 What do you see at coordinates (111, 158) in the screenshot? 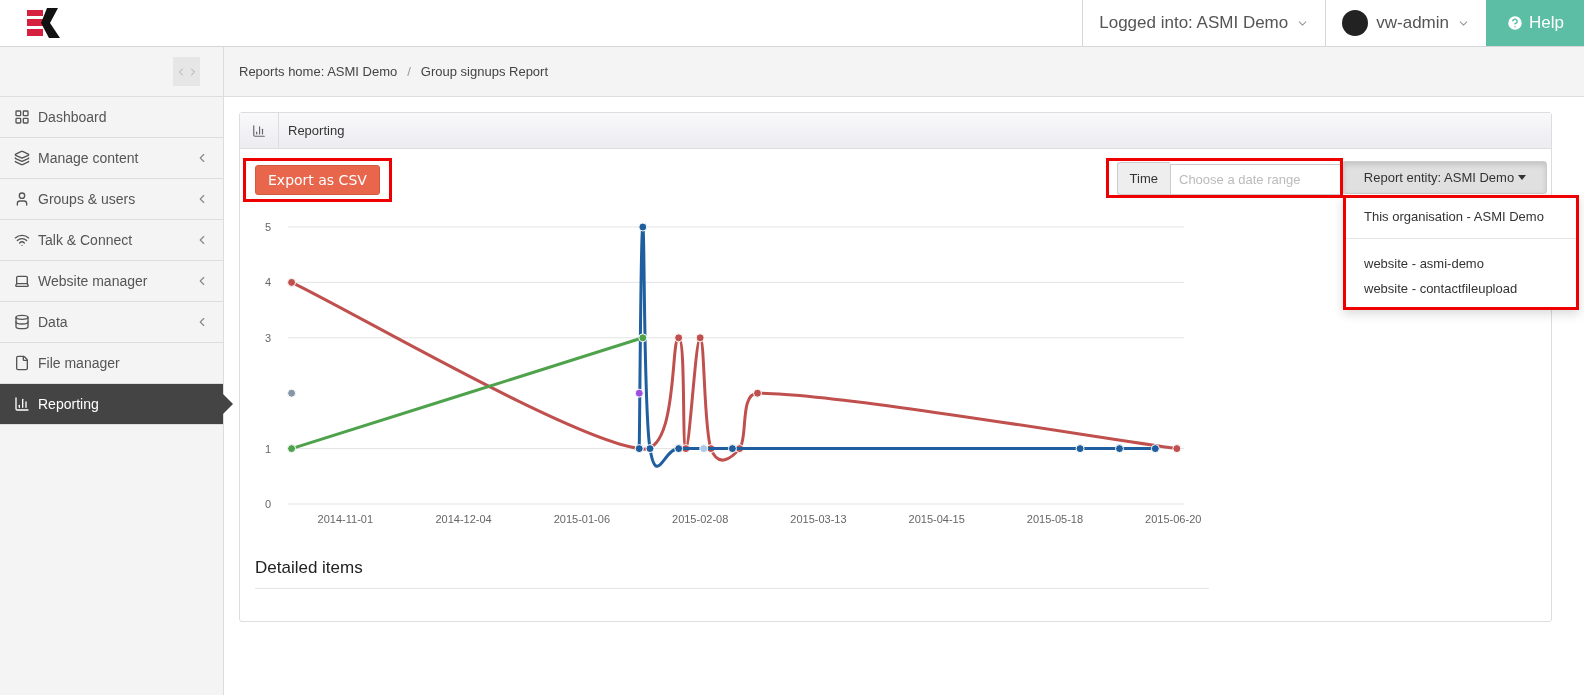
I see `sidebar-item: Manage content` at bounding box center [111, 158].